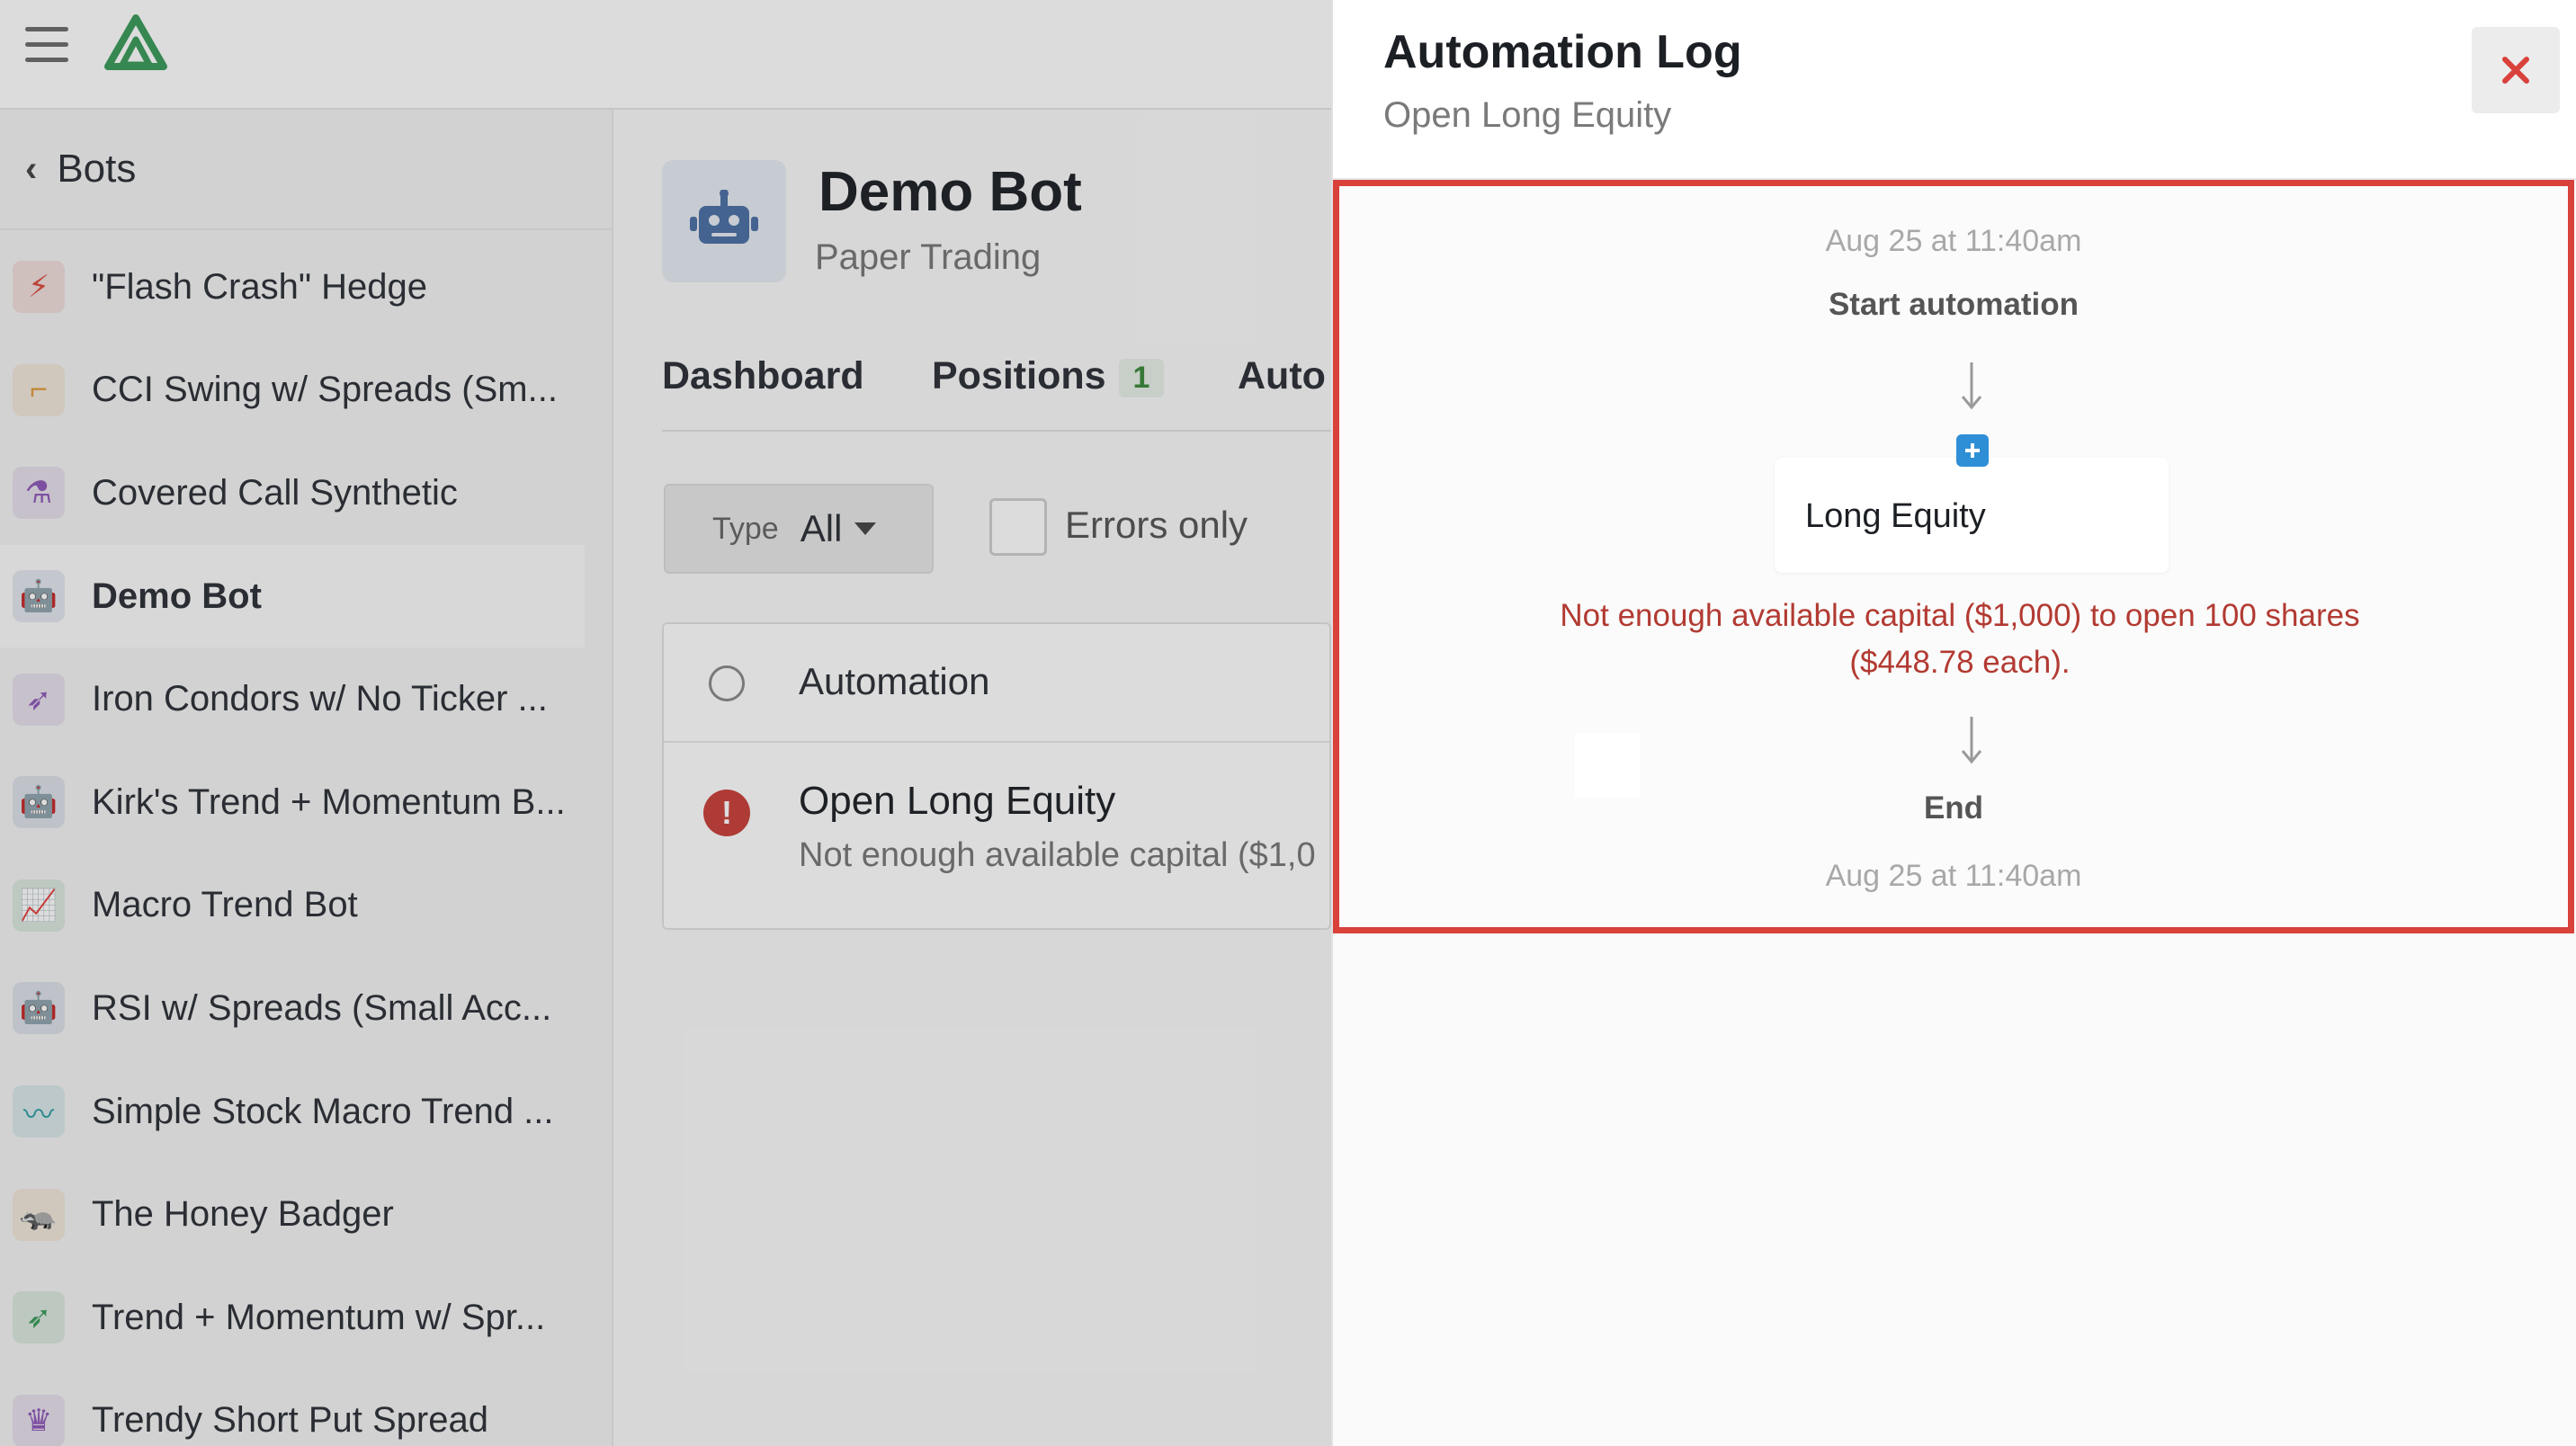 The image size is (2576, 1446). What do you see at coordinates (1527, 115) in the screenshot?
I see `drawer-subtitle: Open Long Equity` at bounding box center [1527, 115].